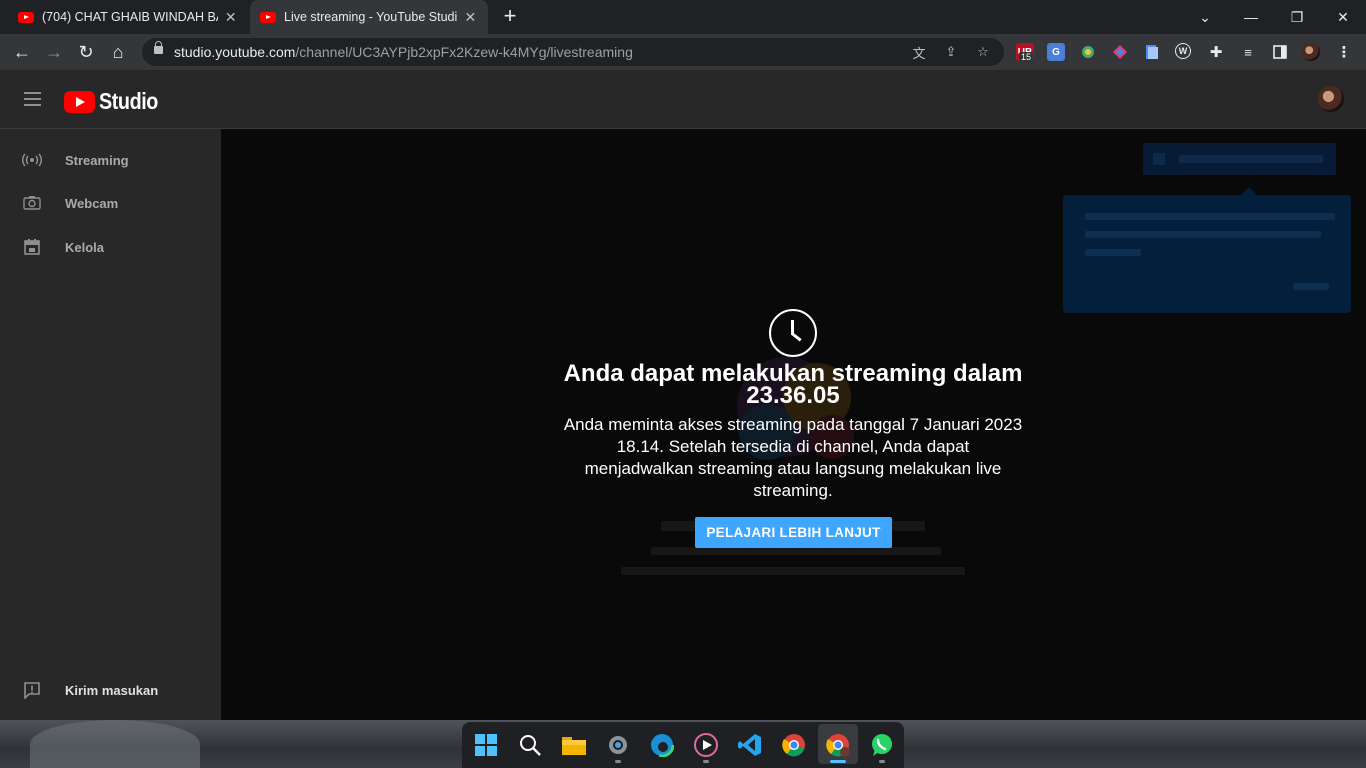  Describe the element at coordinates (882, 745) in the screenshot. I see `whatsapp-icon` at that location.